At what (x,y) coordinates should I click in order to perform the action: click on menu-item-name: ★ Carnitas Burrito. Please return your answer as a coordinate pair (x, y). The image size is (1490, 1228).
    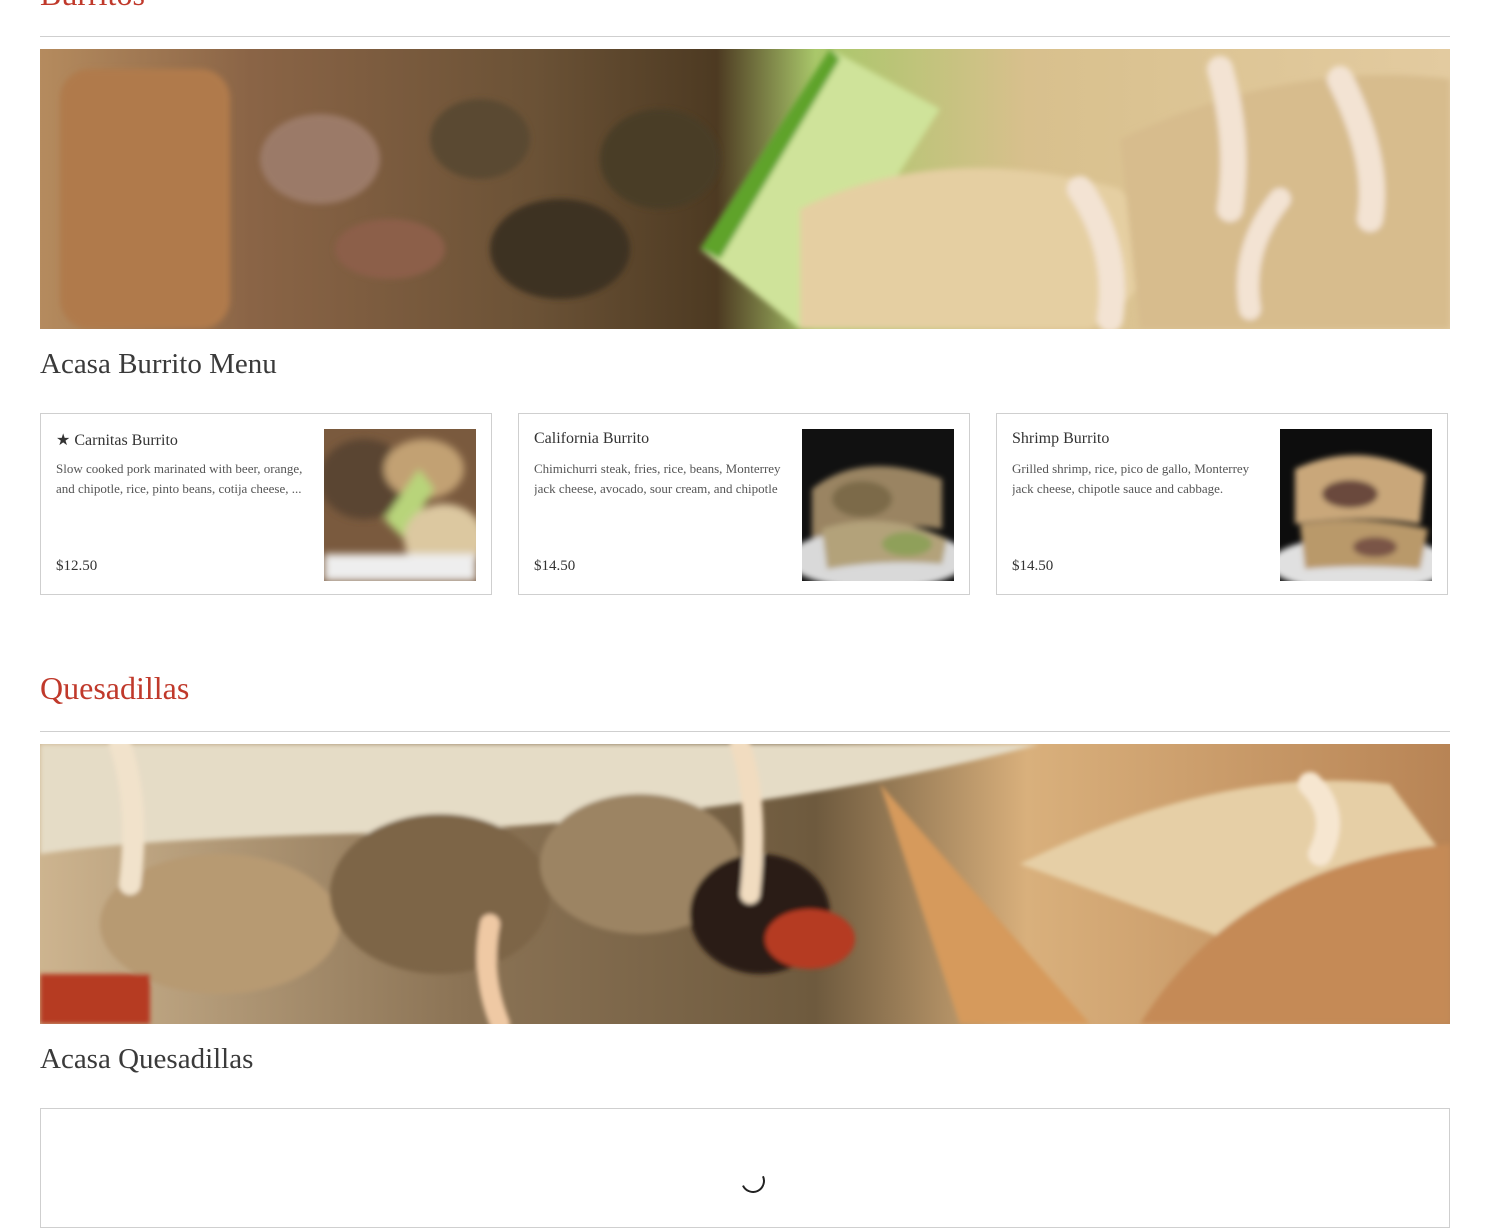
    Looking at the image, I should click on (117, 440).